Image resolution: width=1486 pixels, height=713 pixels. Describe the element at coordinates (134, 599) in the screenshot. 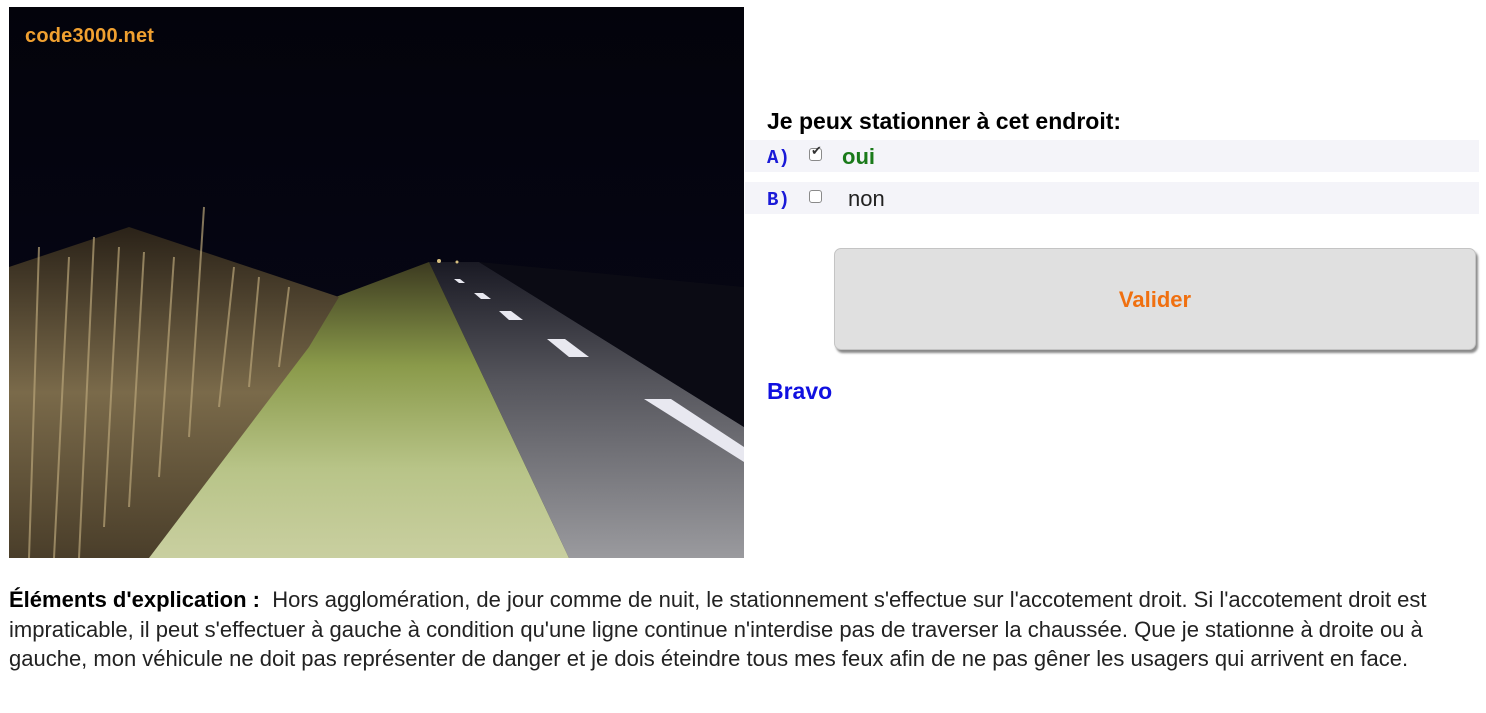

I see `explanation-label: Éléments d'explication :` at that location.